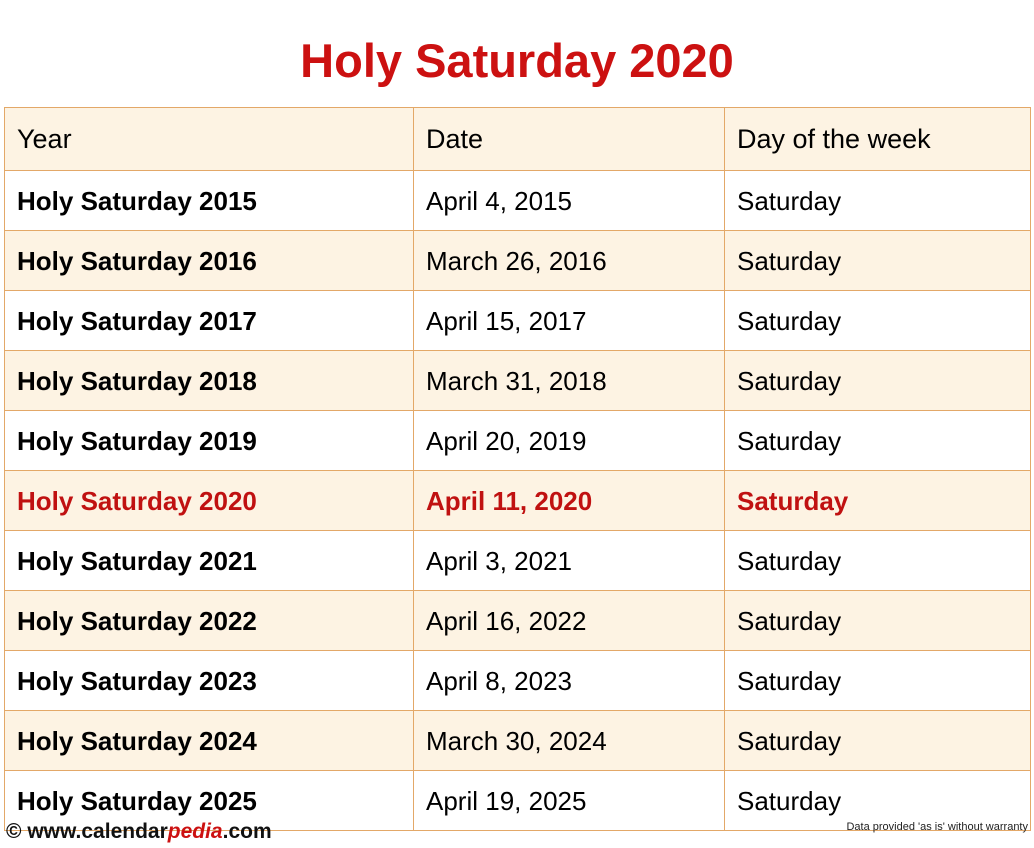 The image size is (1034, 848). What do you see at coordinates (209, 201) in the screenshot?
I see `cell-year: Holy Saturday 2015` at bounding box center [209, 201].